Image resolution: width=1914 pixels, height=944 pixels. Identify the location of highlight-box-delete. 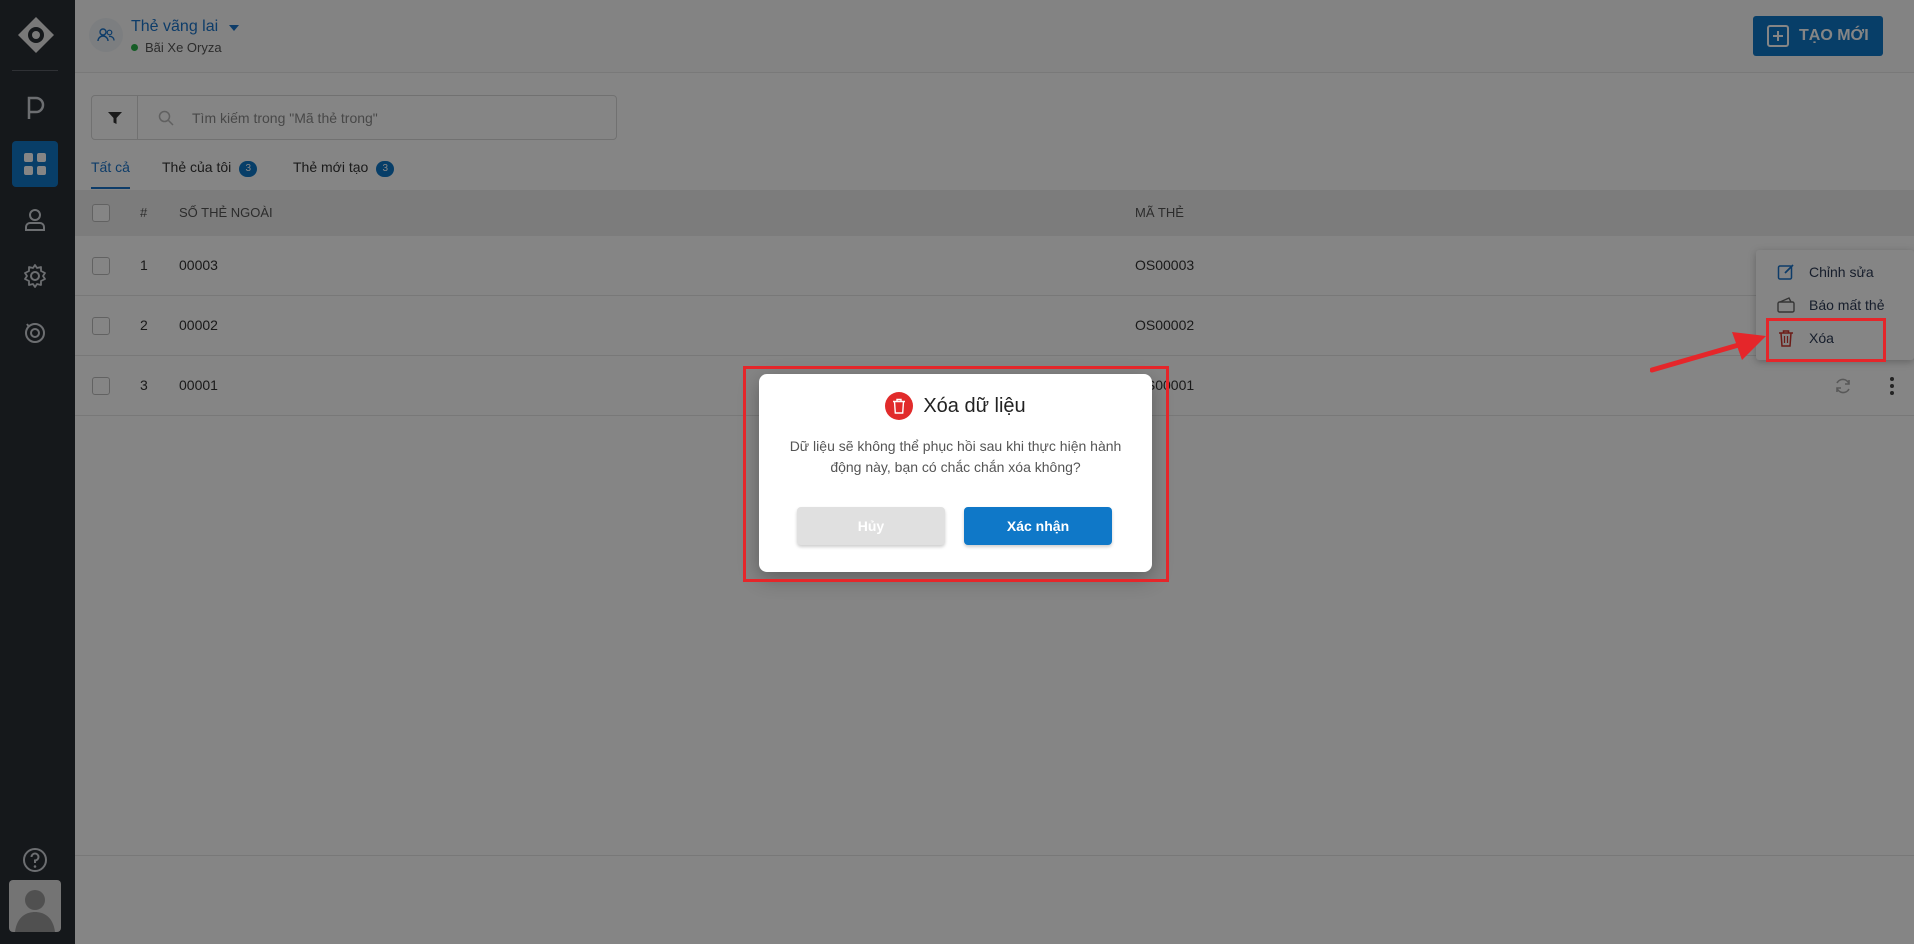
(1826, 340).